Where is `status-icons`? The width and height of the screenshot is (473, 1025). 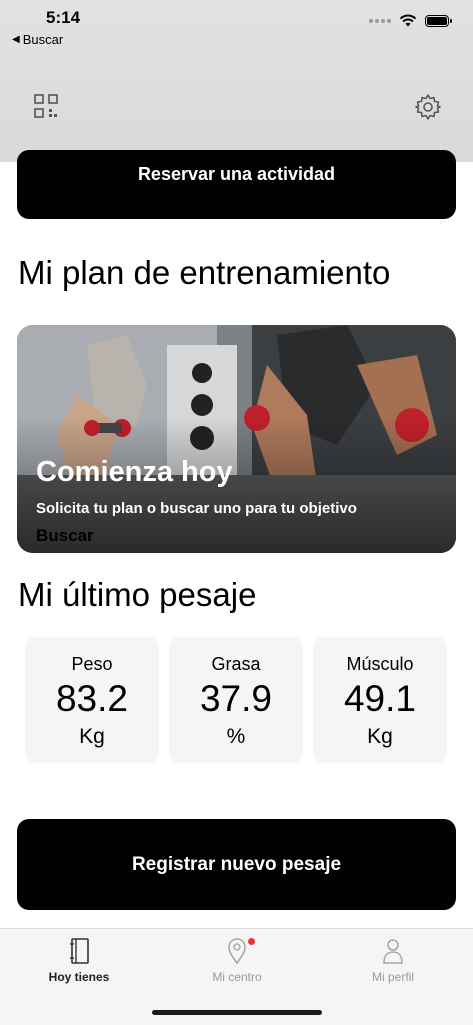 status-icons is located at coordinates (410, 20).